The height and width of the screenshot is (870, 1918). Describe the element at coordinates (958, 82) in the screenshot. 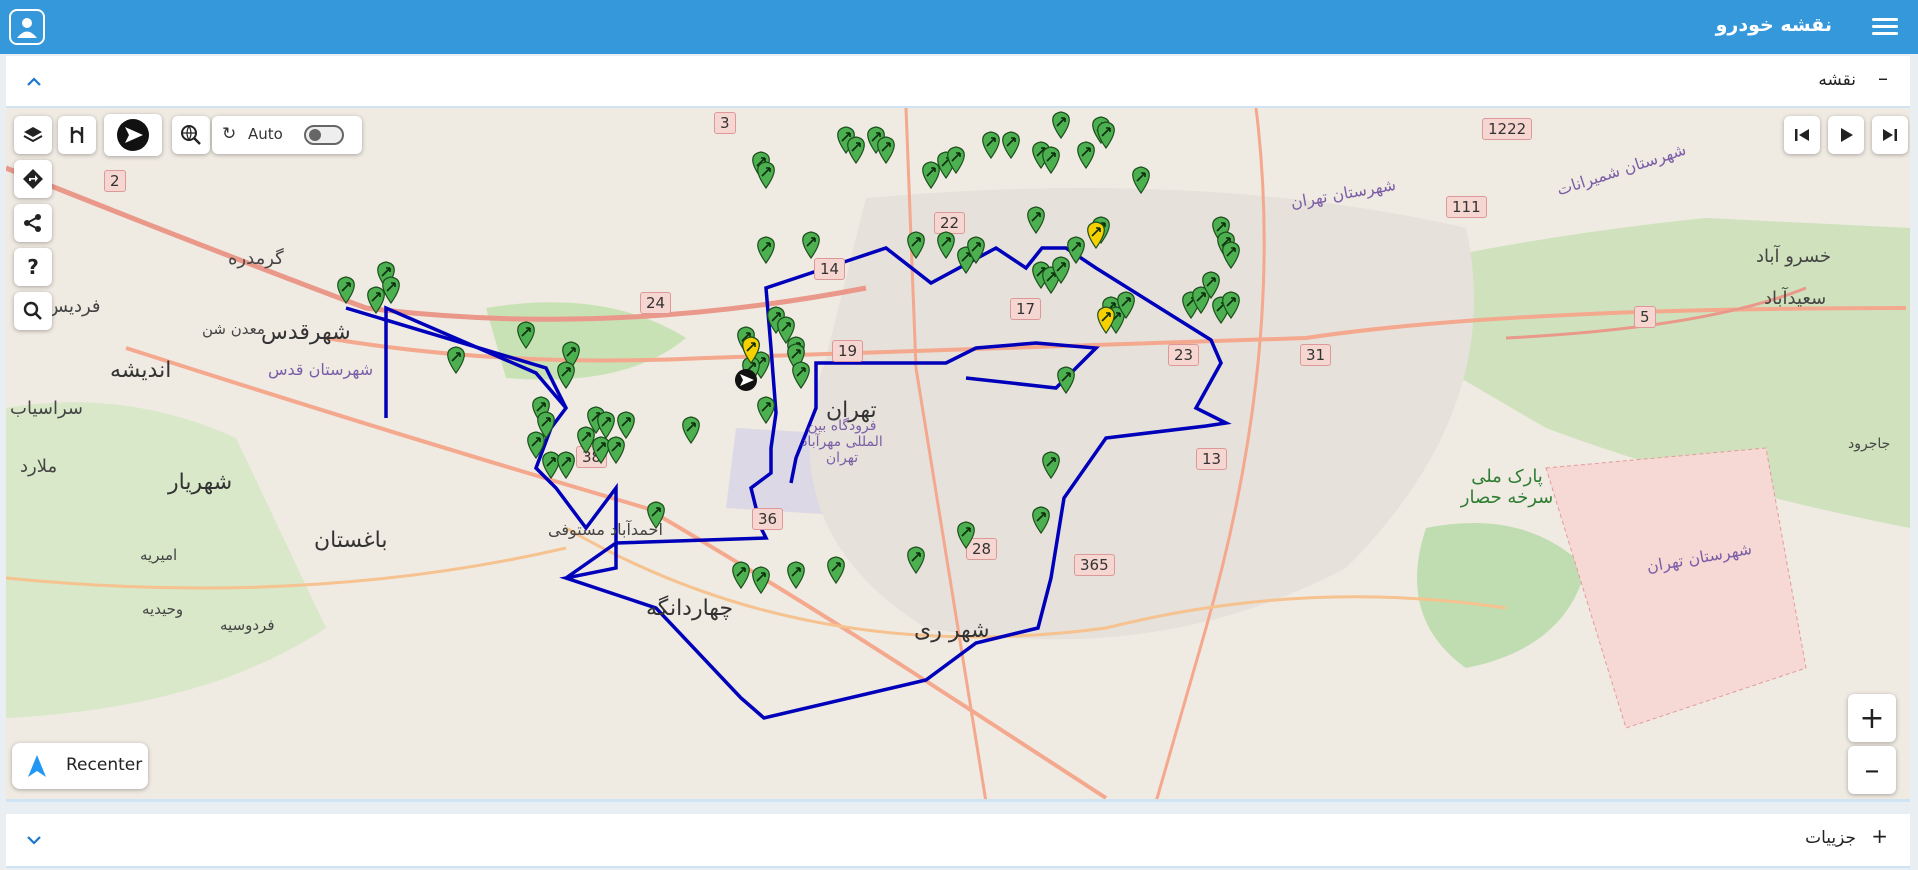

I see `map-panel-header: نقشه –` at that location.